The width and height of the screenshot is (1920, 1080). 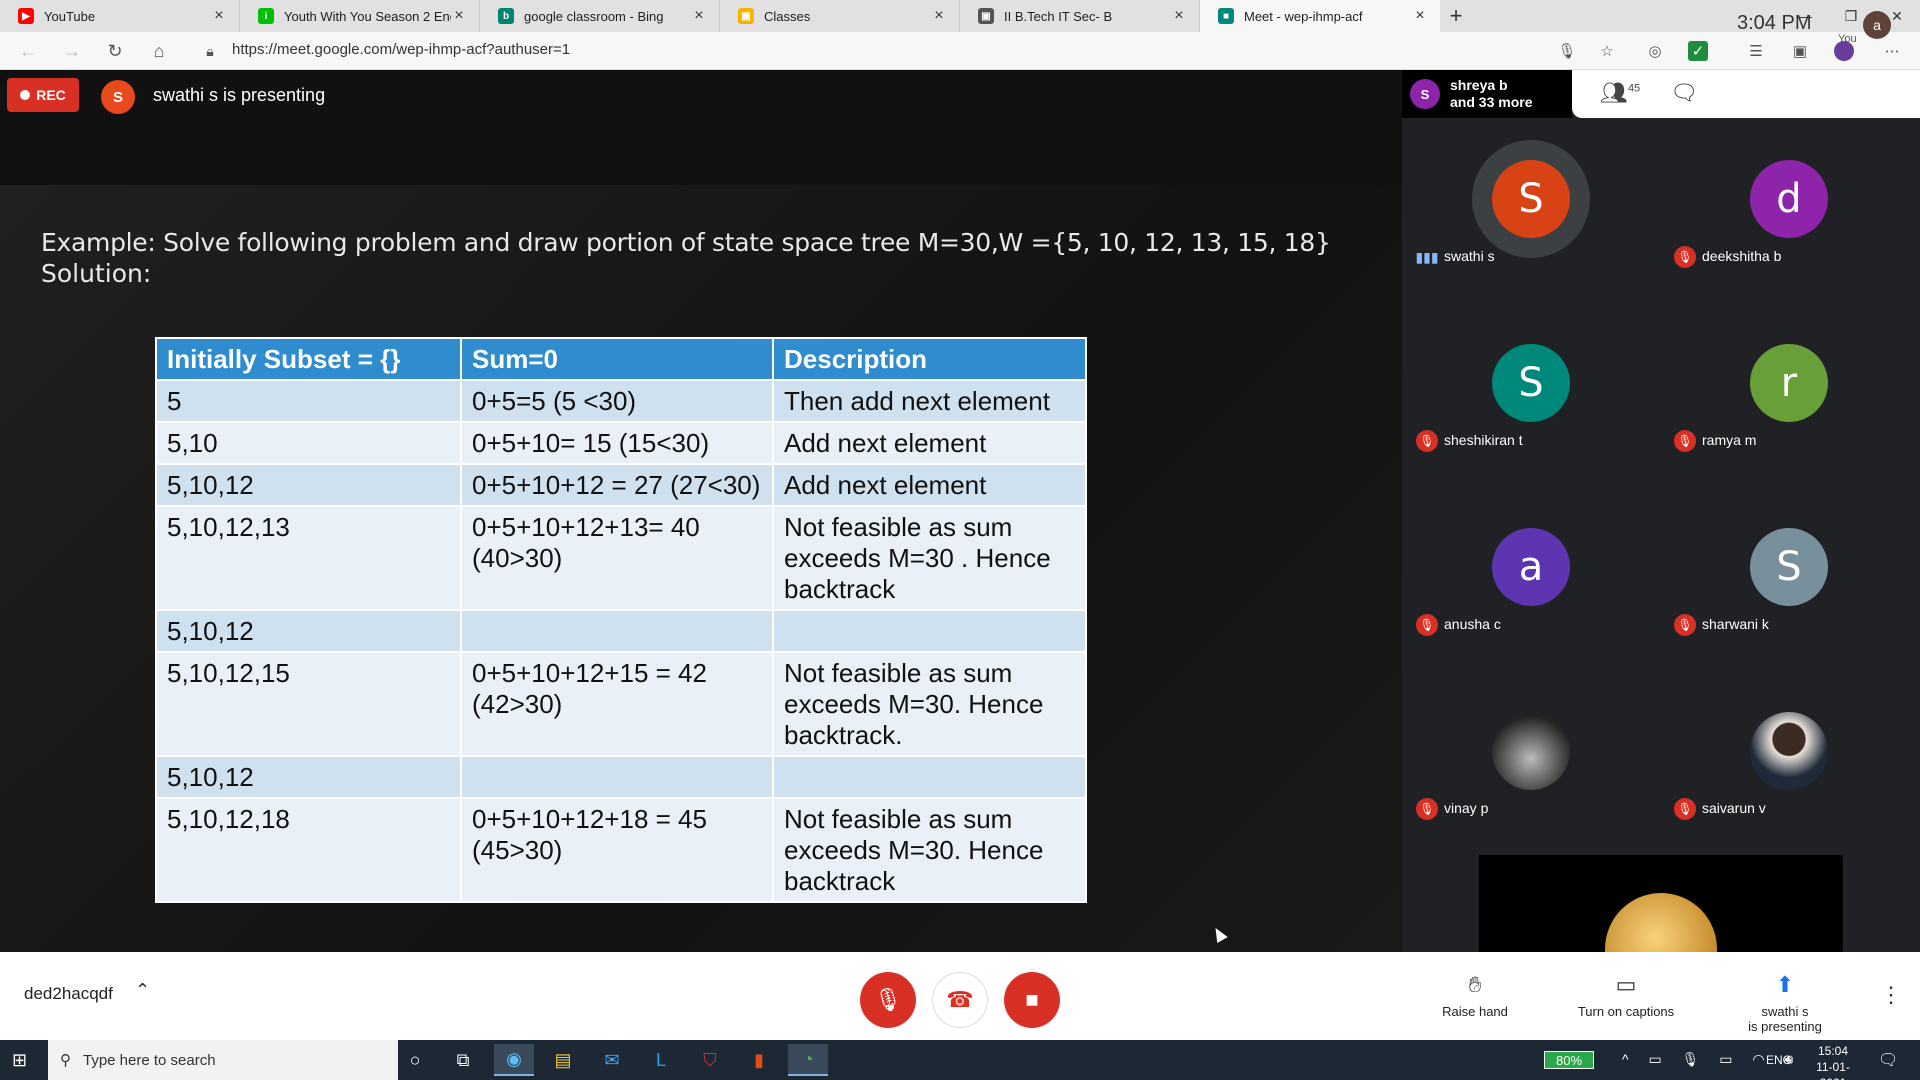 I want to click on cortana-icon: ○, so click(x=415, y=1060).